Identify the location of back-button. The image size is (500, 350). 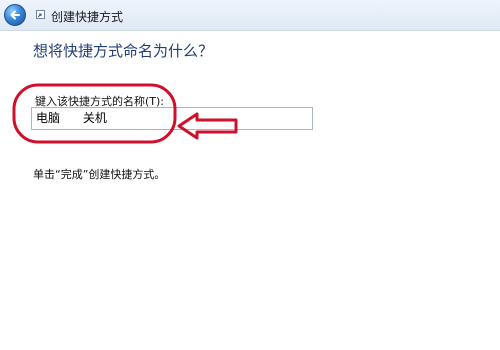
(15, 15).